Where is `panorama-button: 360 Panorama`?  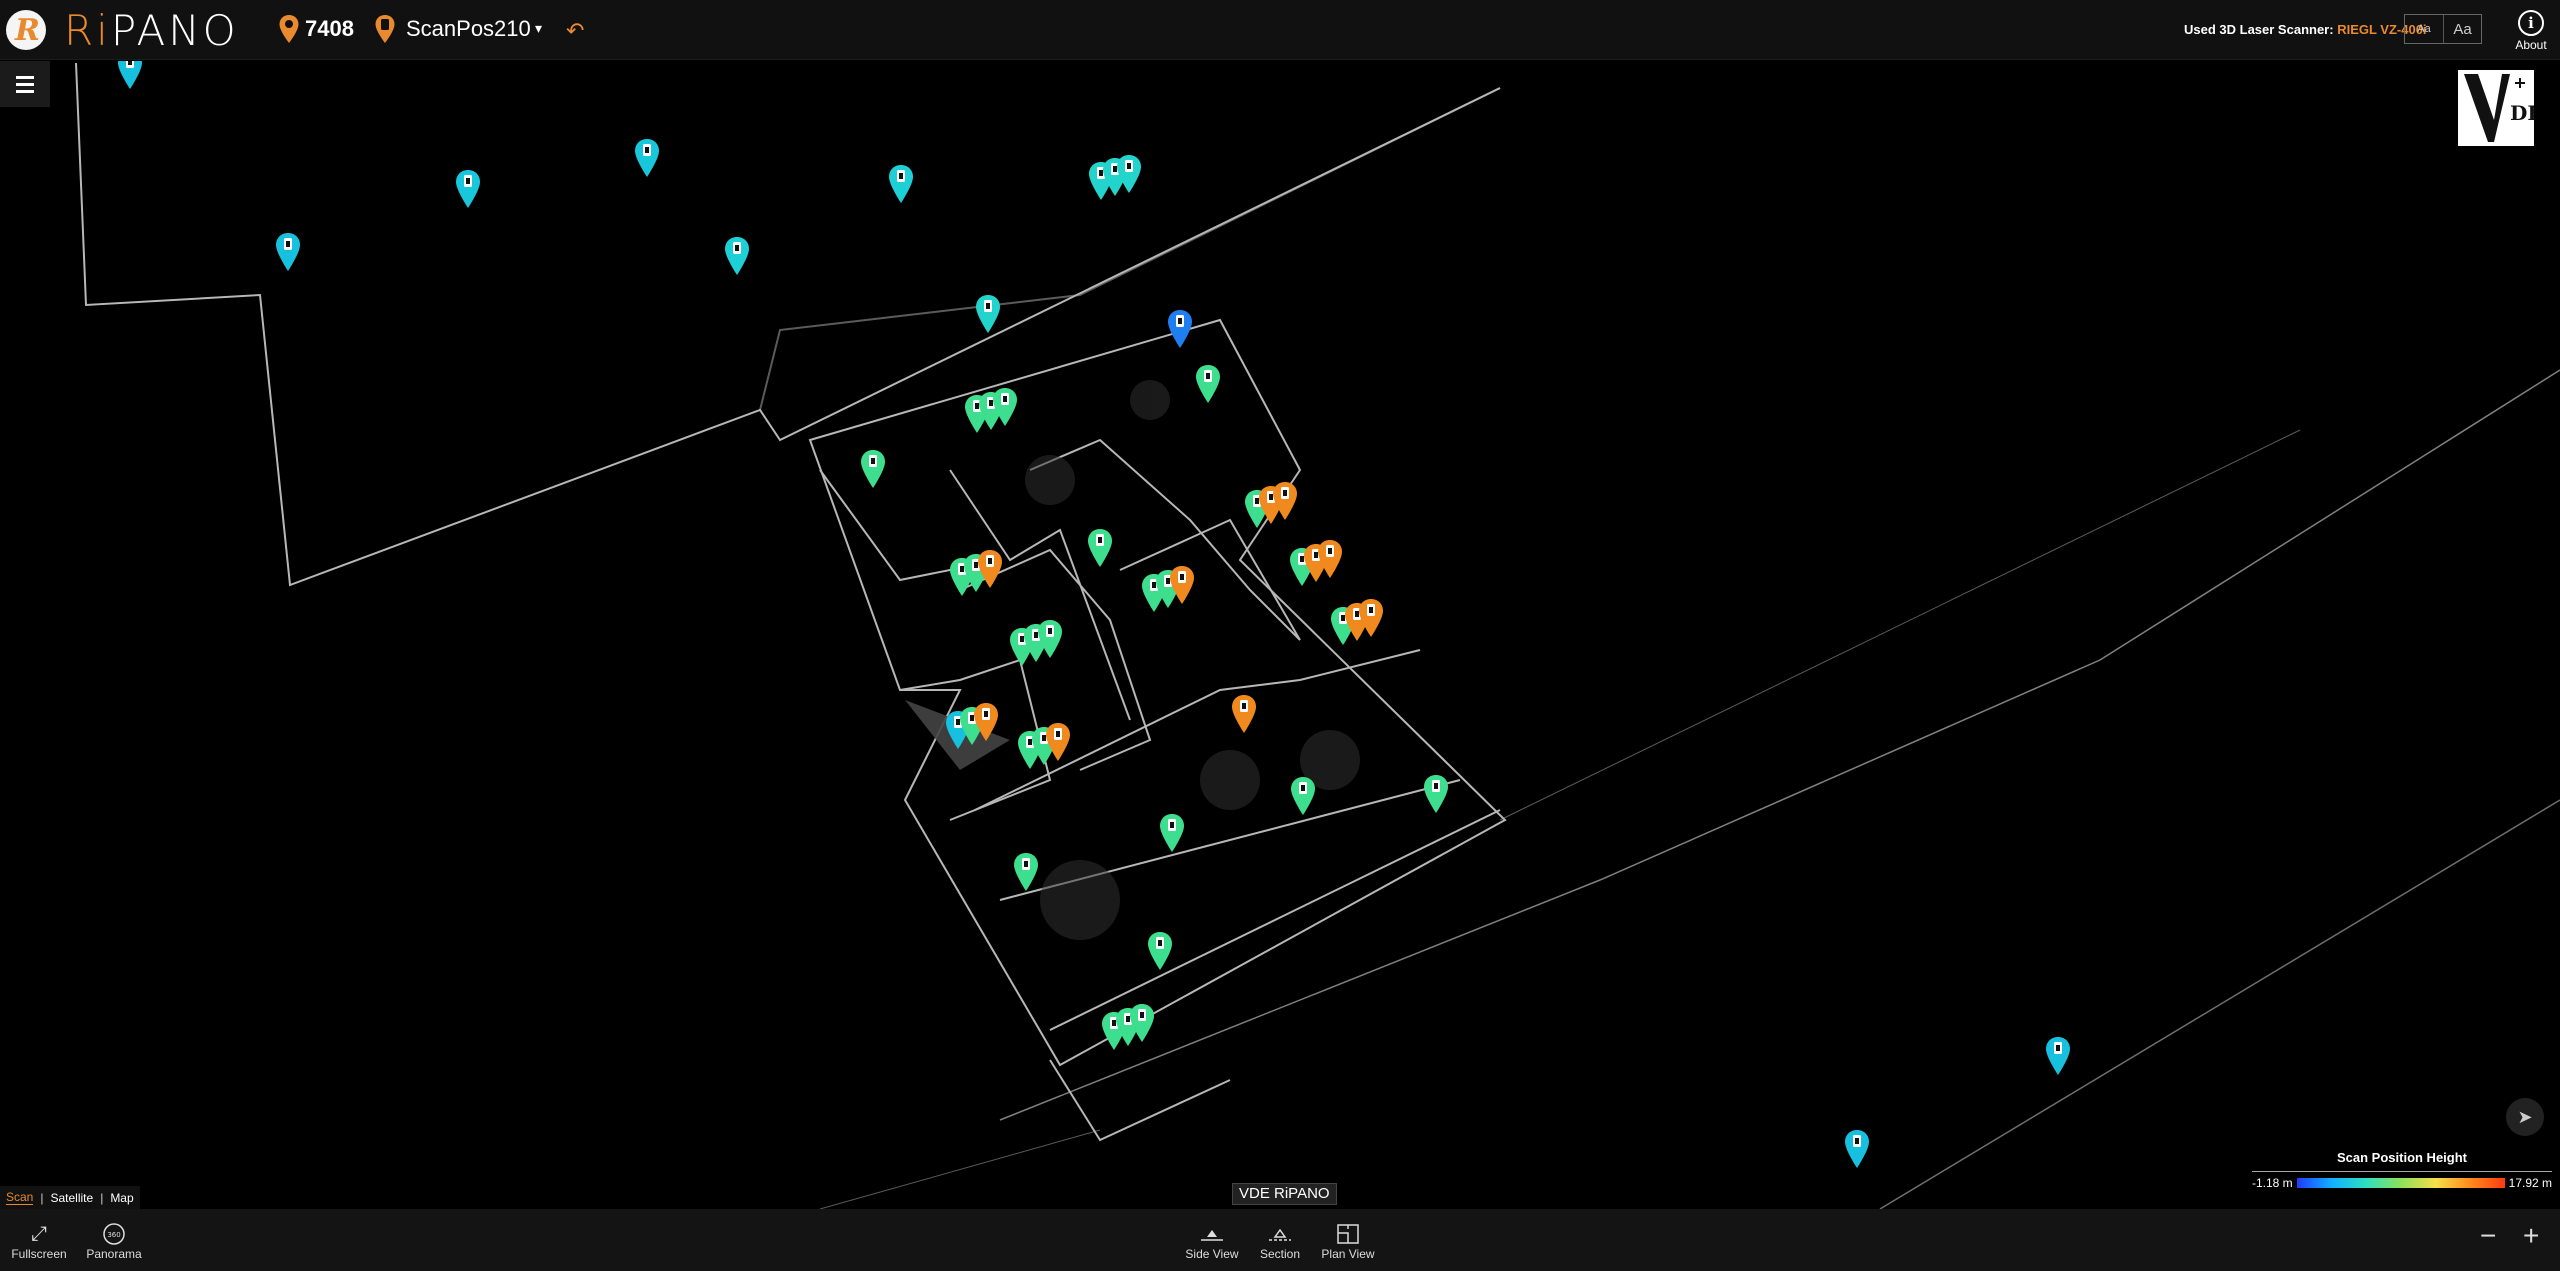
panorama-button: 360 Panorama is located at coordinates (114, 1241).